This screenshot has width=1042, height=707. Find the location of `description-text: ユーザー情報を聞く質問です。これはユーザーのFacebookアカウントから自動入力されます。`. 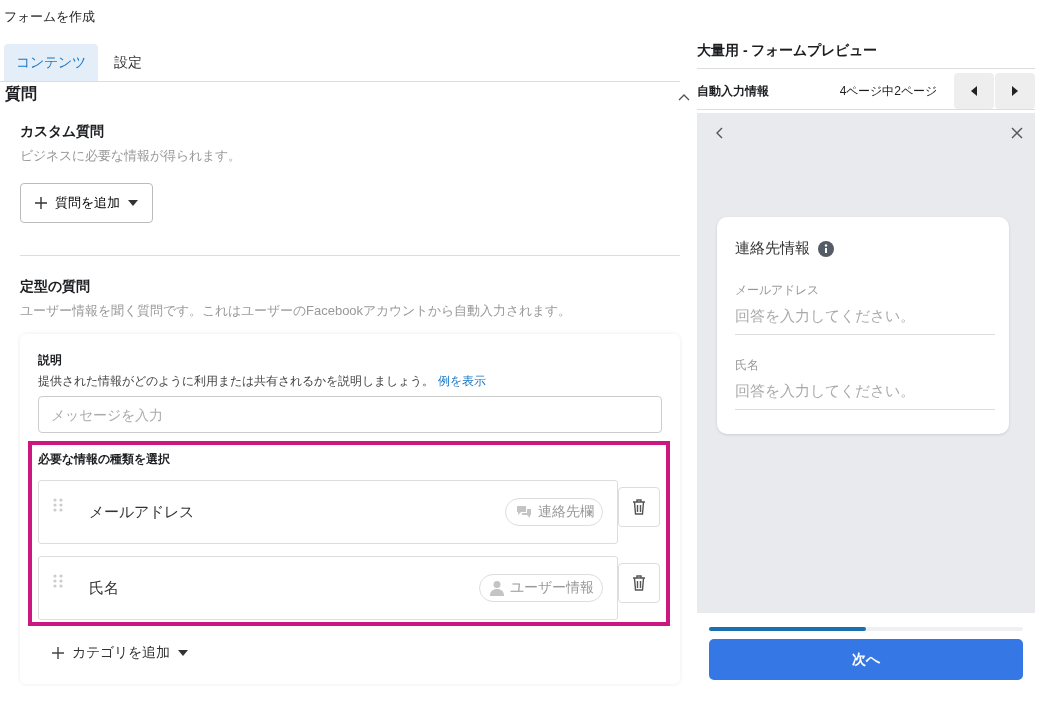

description-text: ユーザー情報を聞く質問です。これはユーザーのFacebookアカウントから自動入力されます。 is located at coordinates (296, 311).